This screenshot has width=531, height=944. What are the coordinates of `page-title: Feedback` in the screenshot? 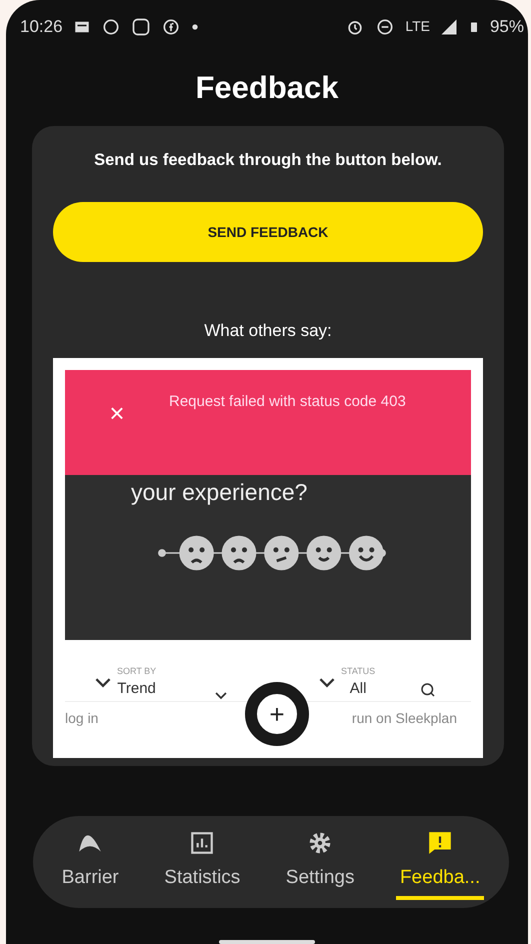 It's located at (267, 88).